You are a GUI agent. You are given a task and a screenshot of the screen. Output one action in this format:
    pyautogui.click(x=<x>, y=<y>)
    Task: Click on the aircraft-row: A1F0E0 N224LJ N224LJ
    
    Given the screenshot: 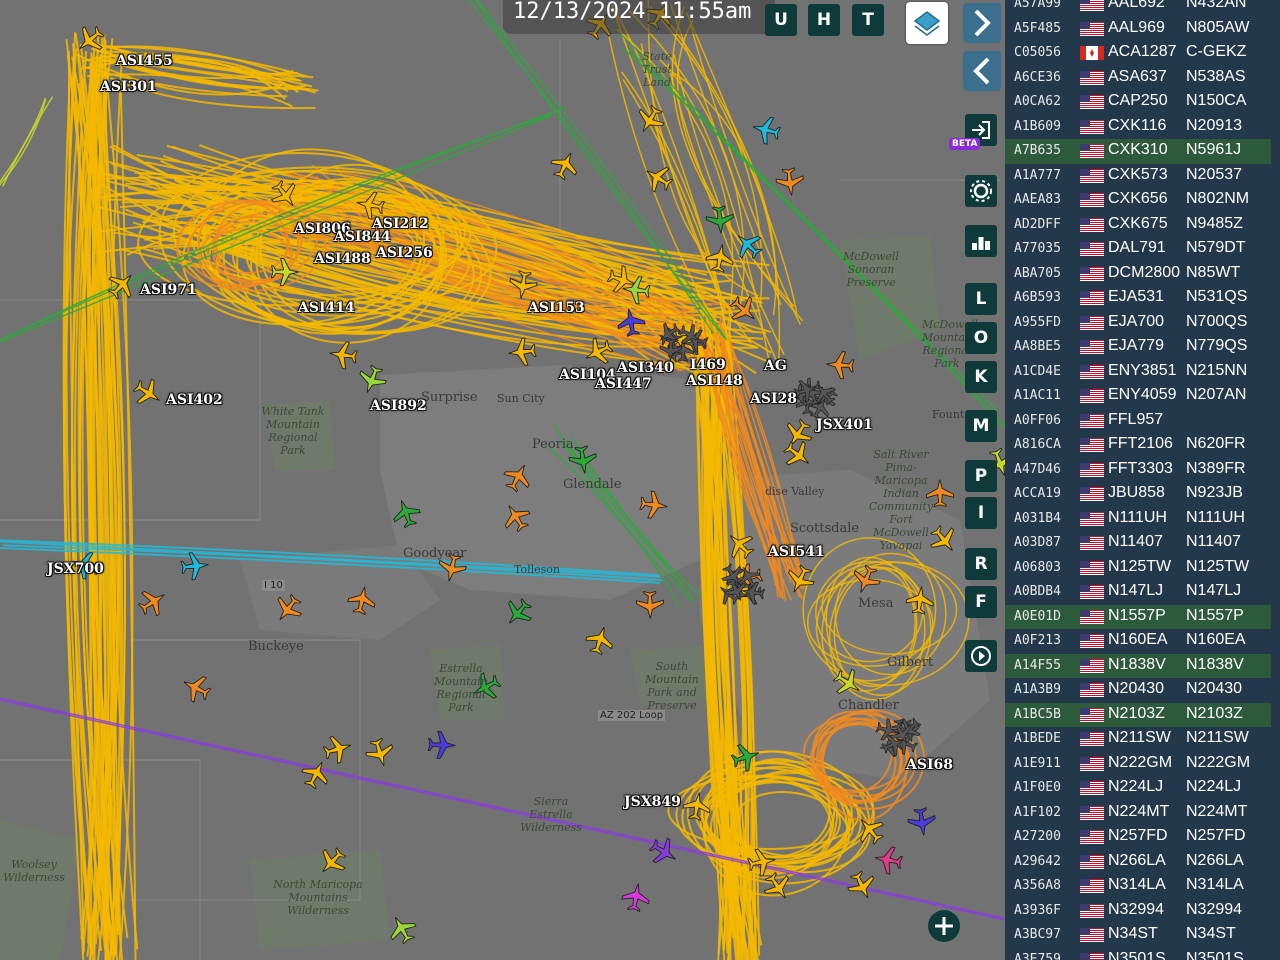 What is the action you would take?
    pyautogui.click(x=1138, y=788)
    